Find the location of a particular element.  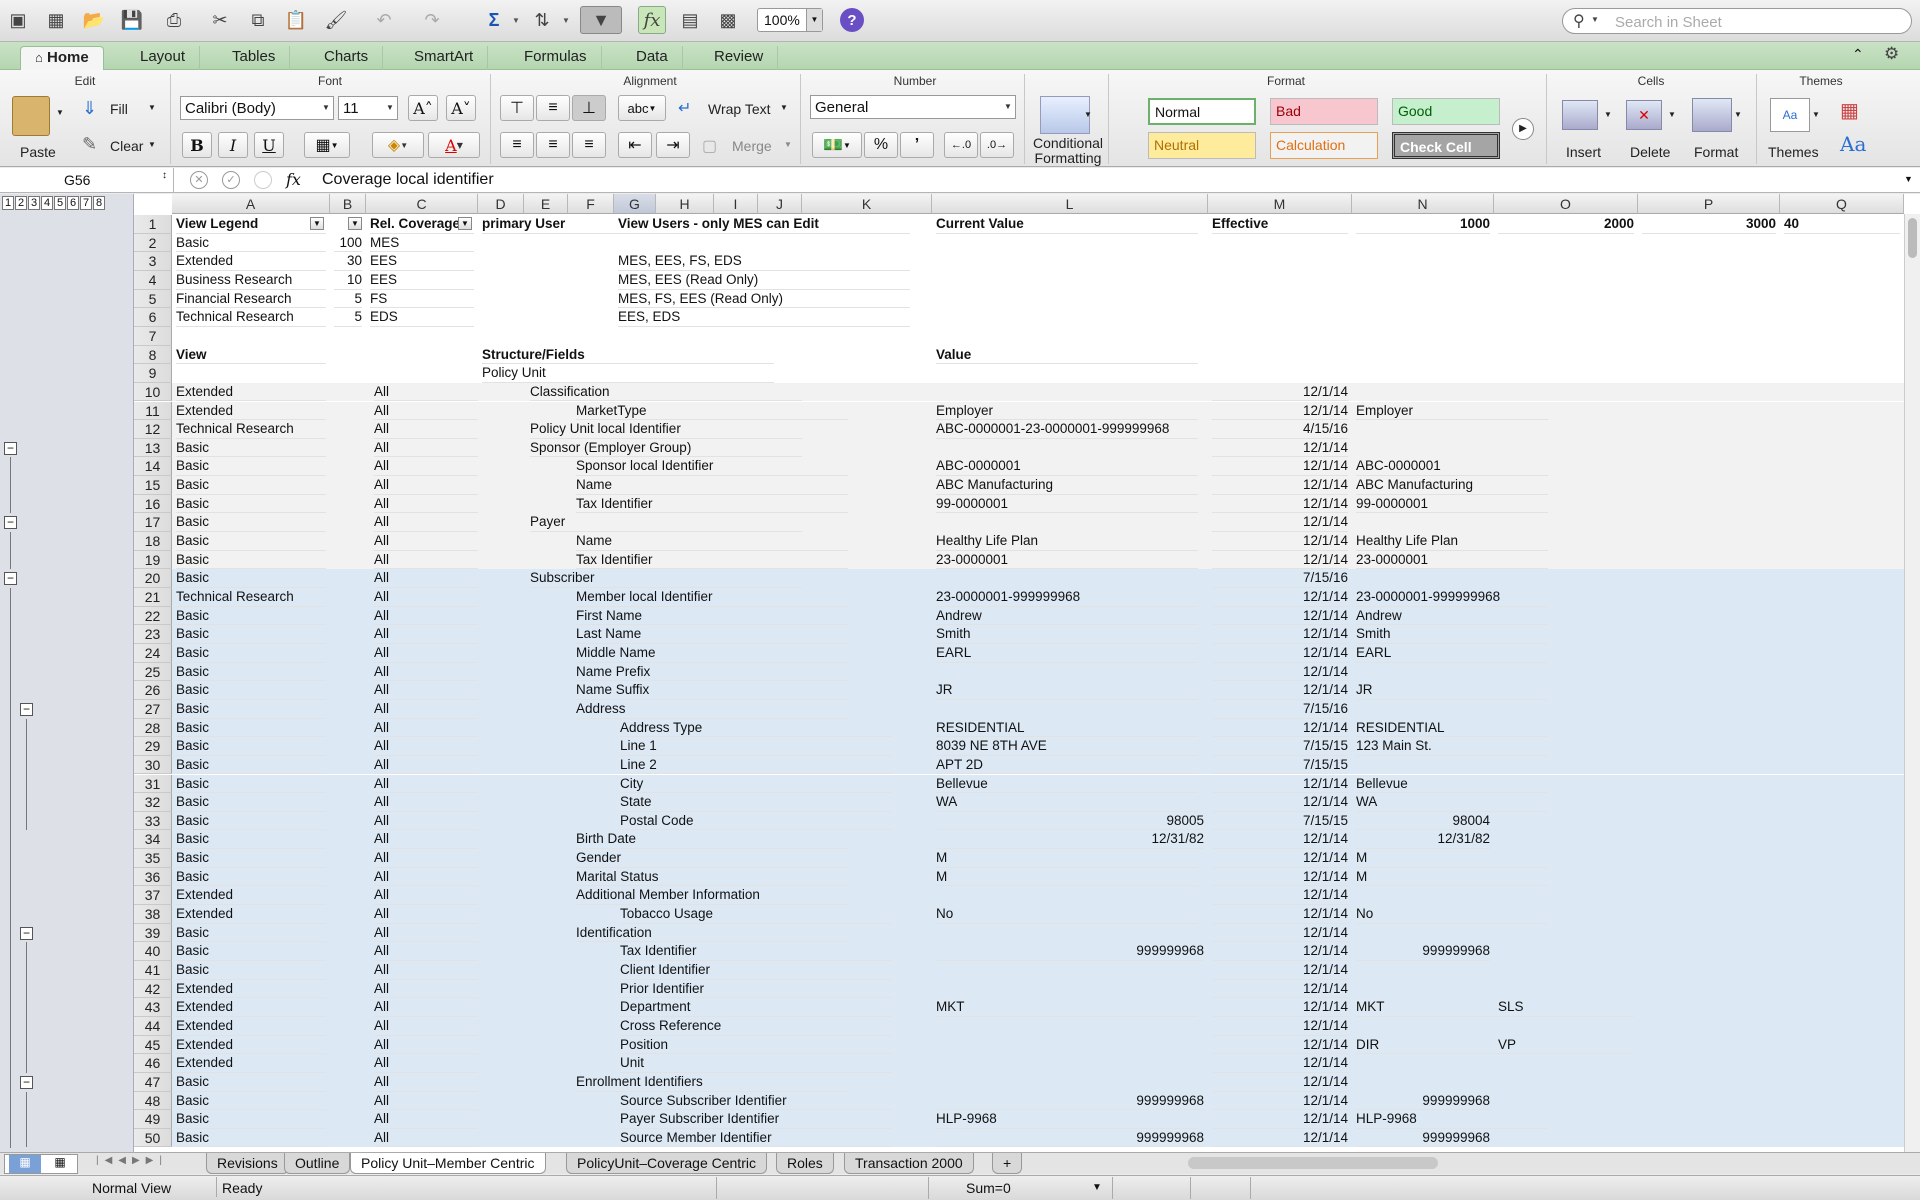

cell-f: City is located at coordinates (756, 784).